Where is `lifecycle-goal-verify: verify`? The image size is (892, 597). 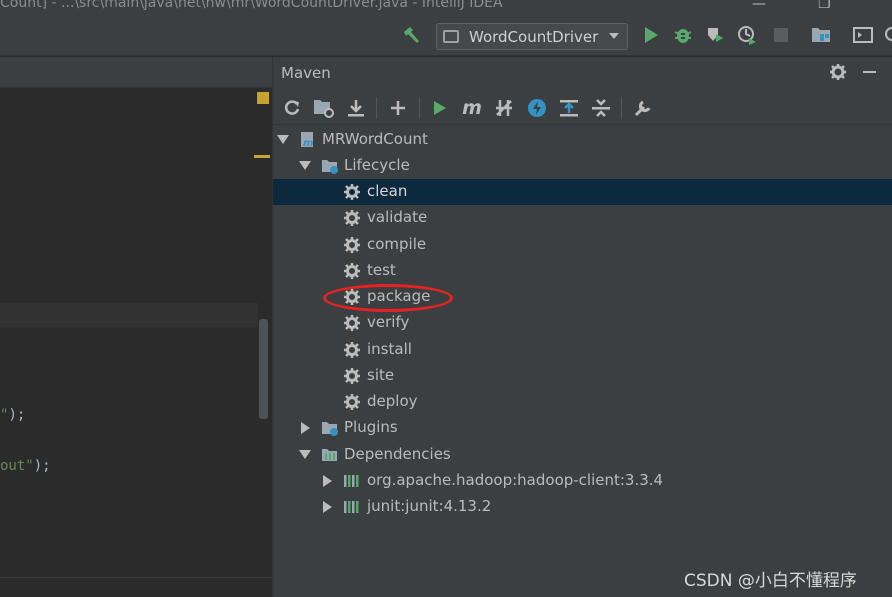 lifecycle-goal-verify: verify is located at coordinates (582, 323).